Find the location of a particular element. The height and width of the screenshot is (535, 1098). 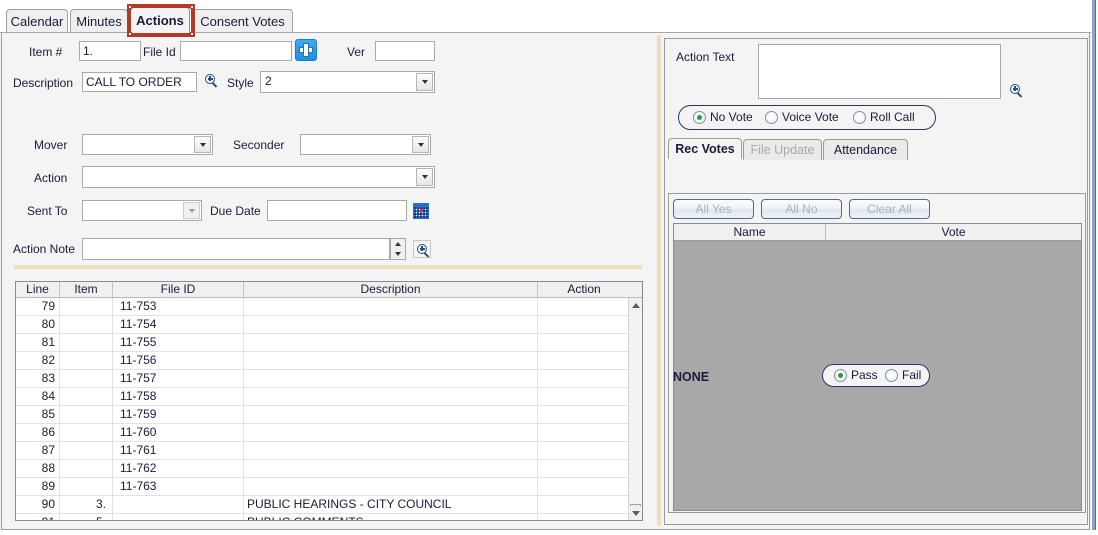

grid-cell-line: 84 is located at coordinates (38, 396).